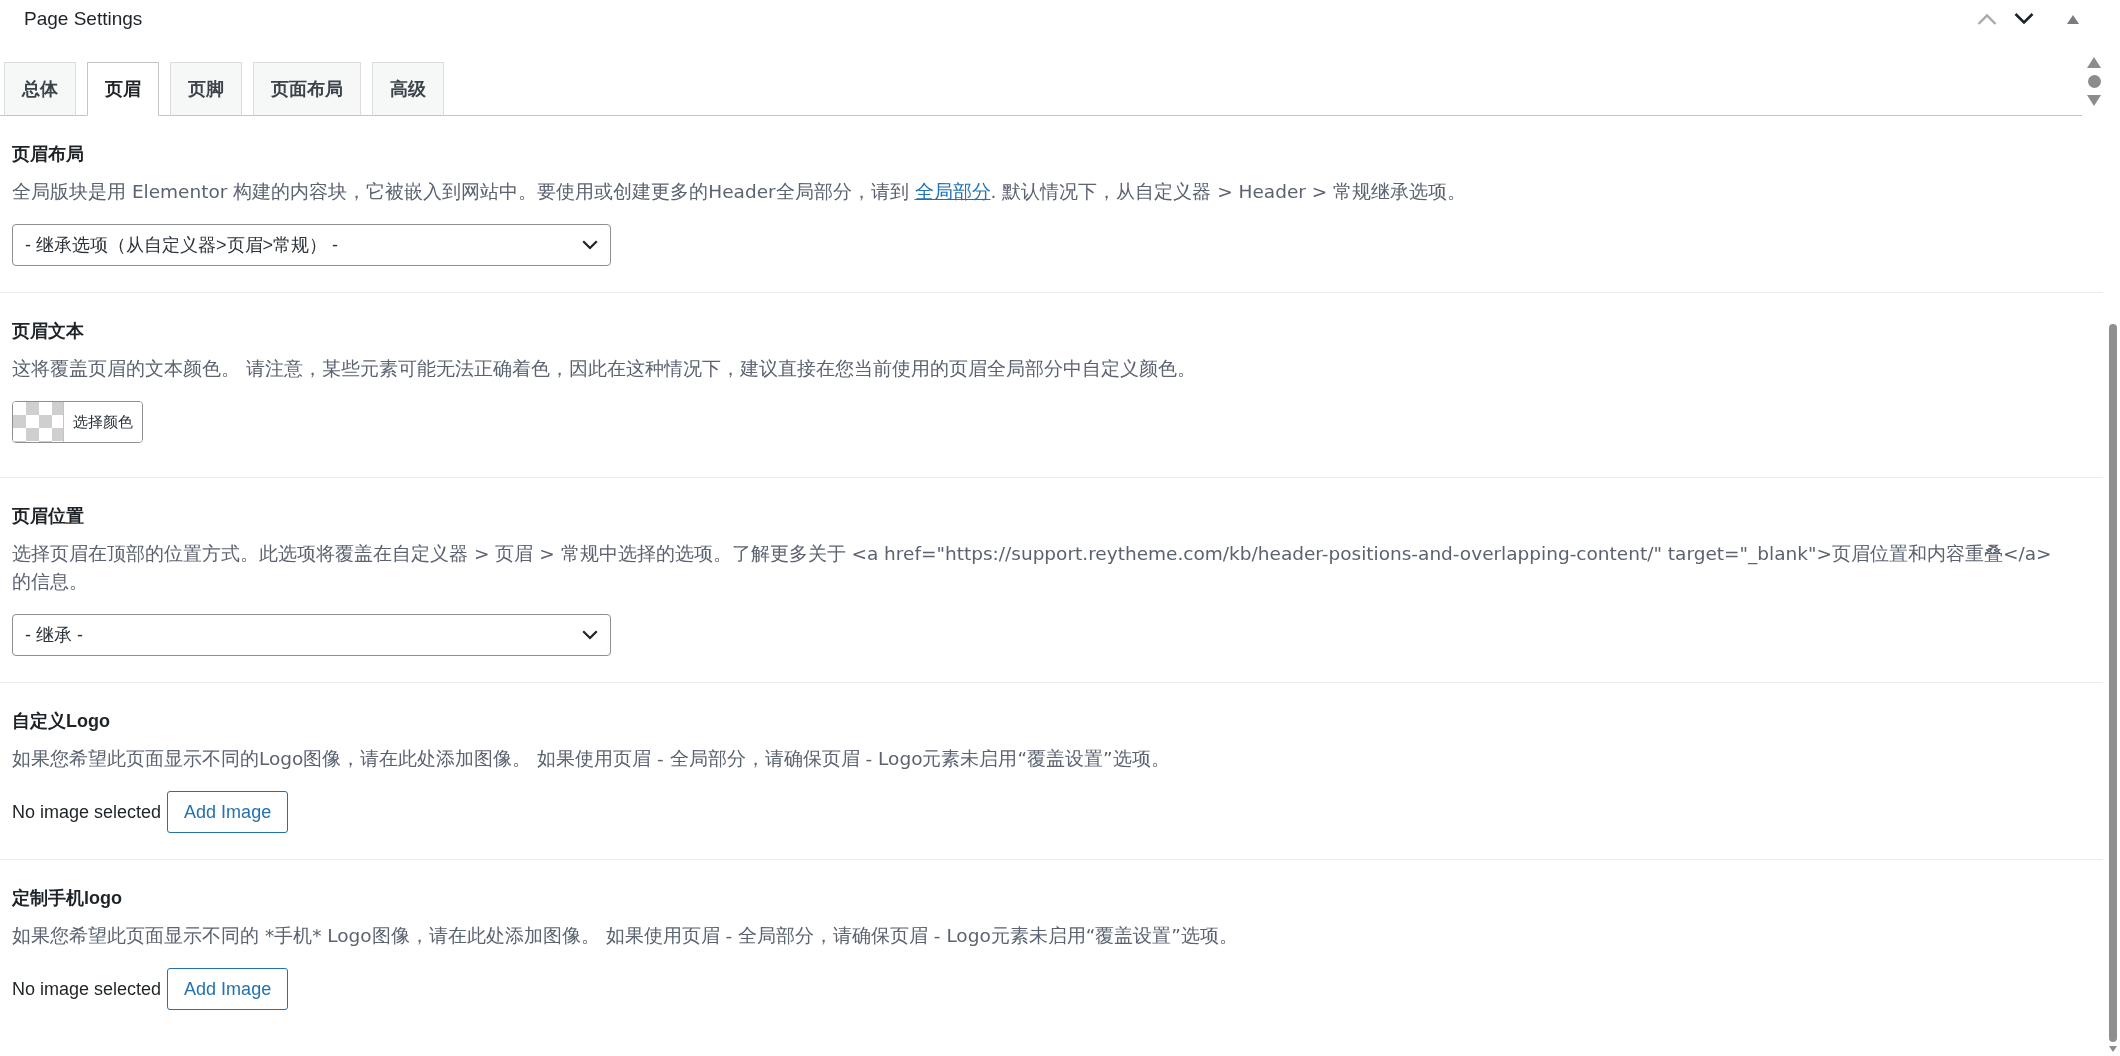 This screenshot has height=1056, width=2120. What do you see at coordinates (77, 422) in the screenshot?
I see `color-picker-button: 选择颜色` at bounding box center [77, 422].